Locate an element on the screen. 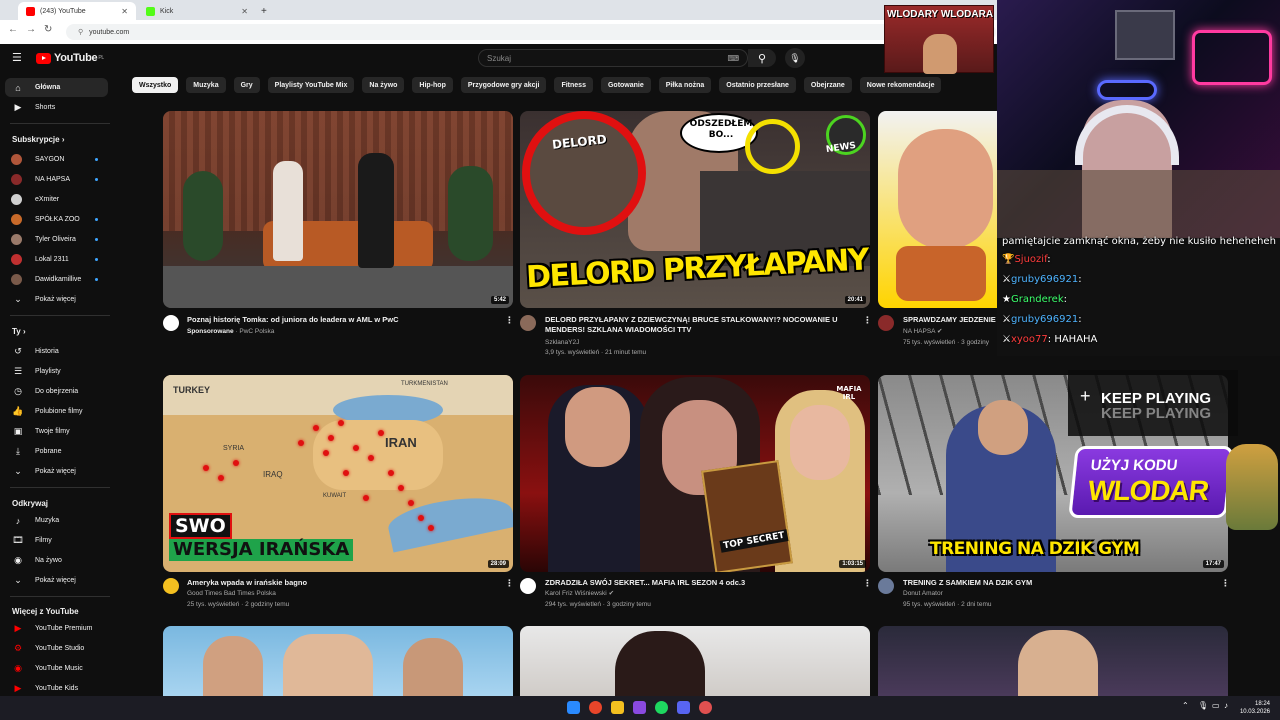 This screenshot has width=1280, height=720. hot-dogs is located at coordinates (941, 273).